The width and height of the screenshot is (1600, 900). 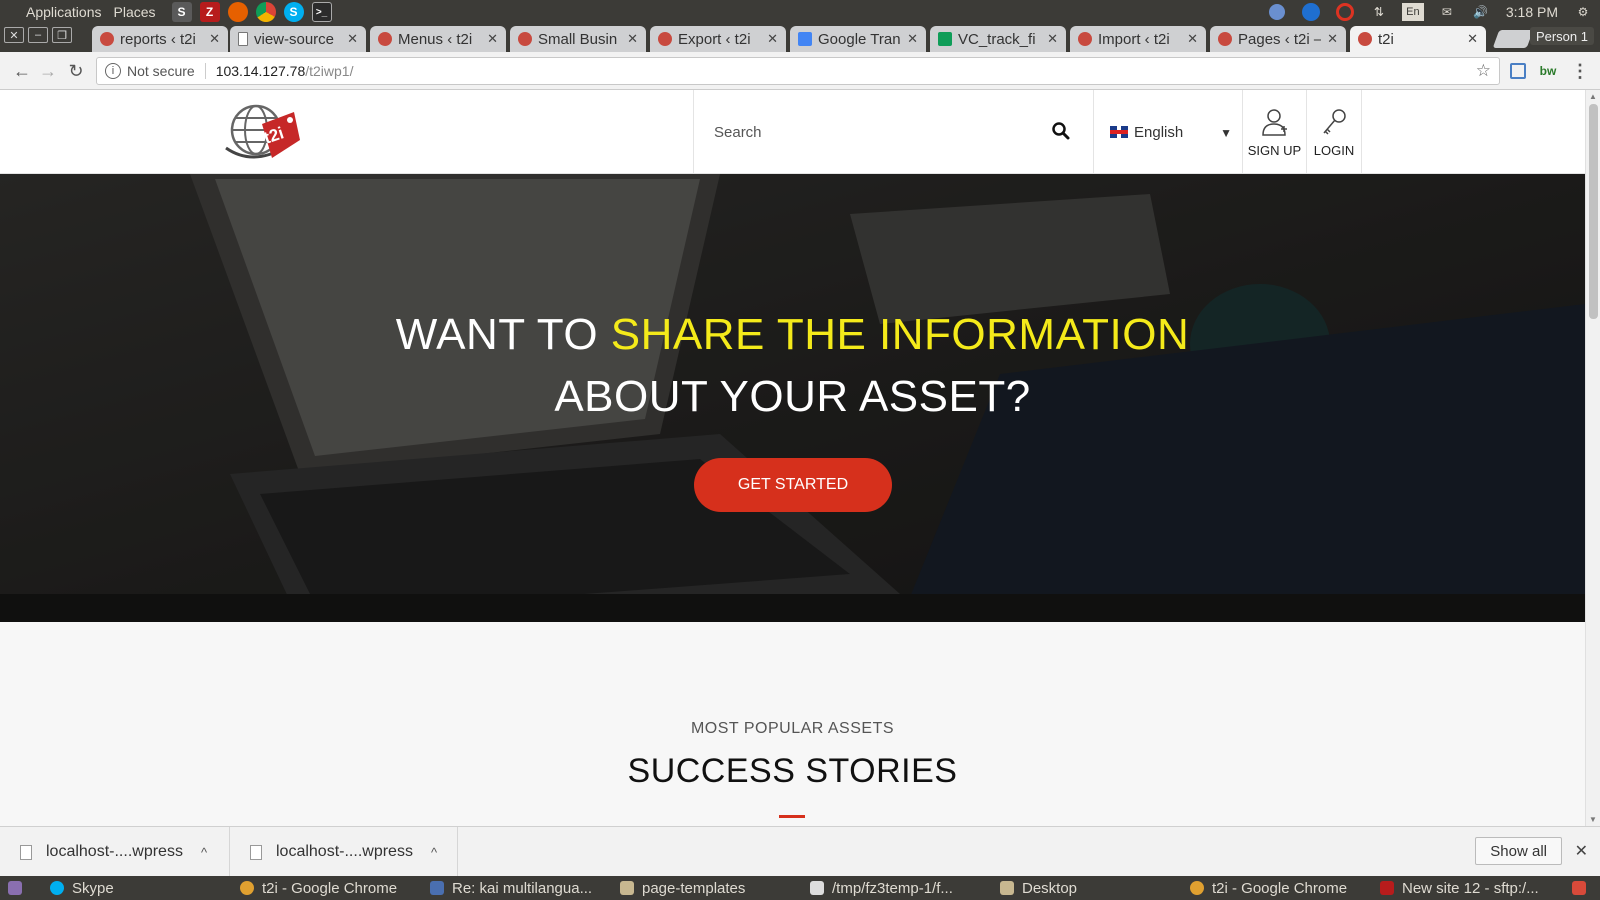 I want to click on browser-tab-active: t2i ✕, so click(x=1418, y=39).